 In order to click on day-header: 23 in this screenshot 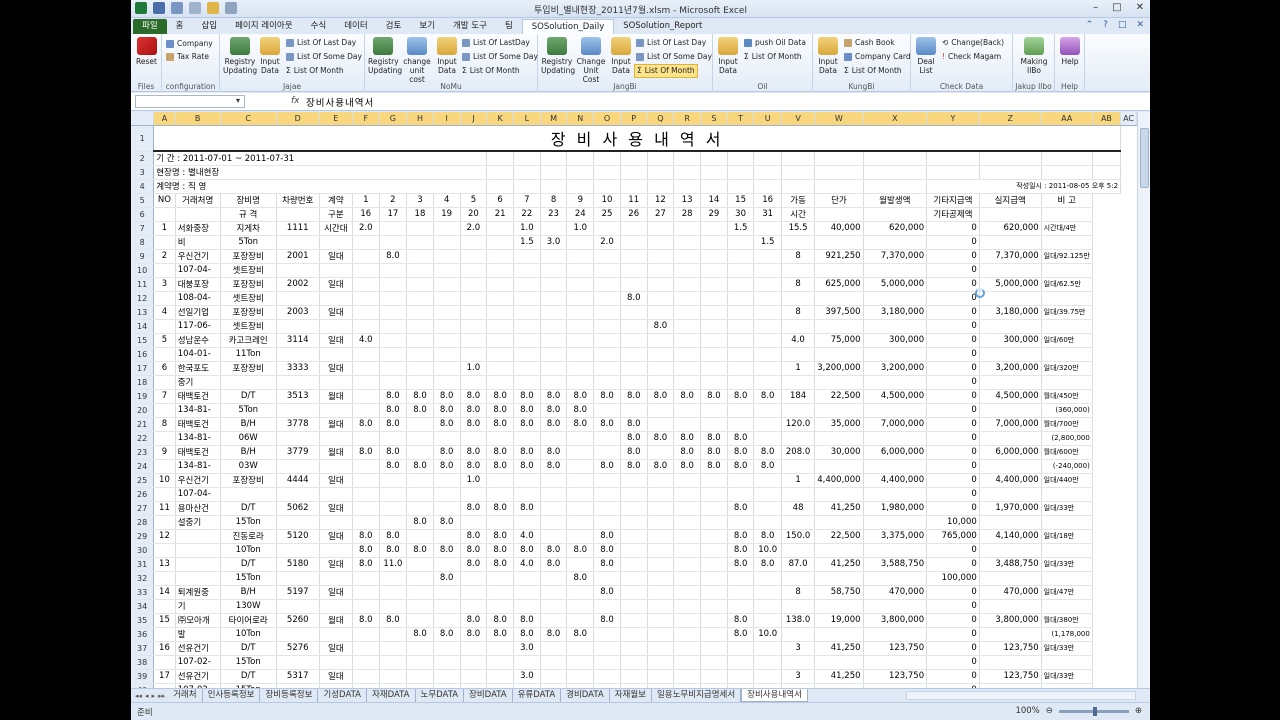, I will do `click(554, 214)`.